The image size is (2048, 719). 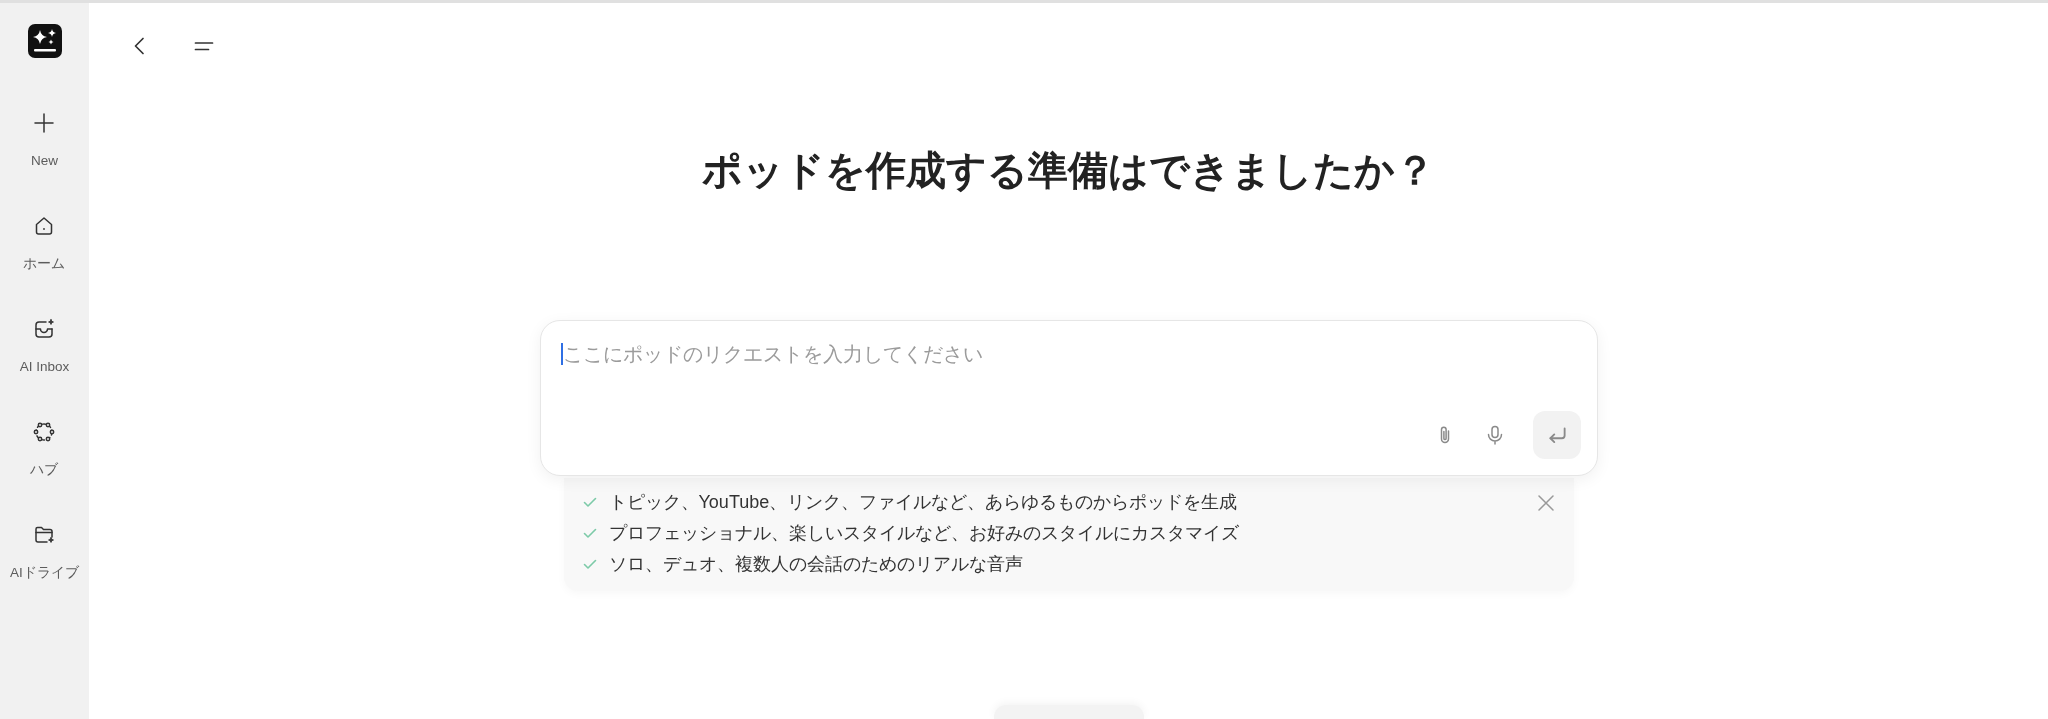 What do you see at coordinates (561, 354) in the screenshot?
I see `text-cursor` at bounding box center [561, 354].